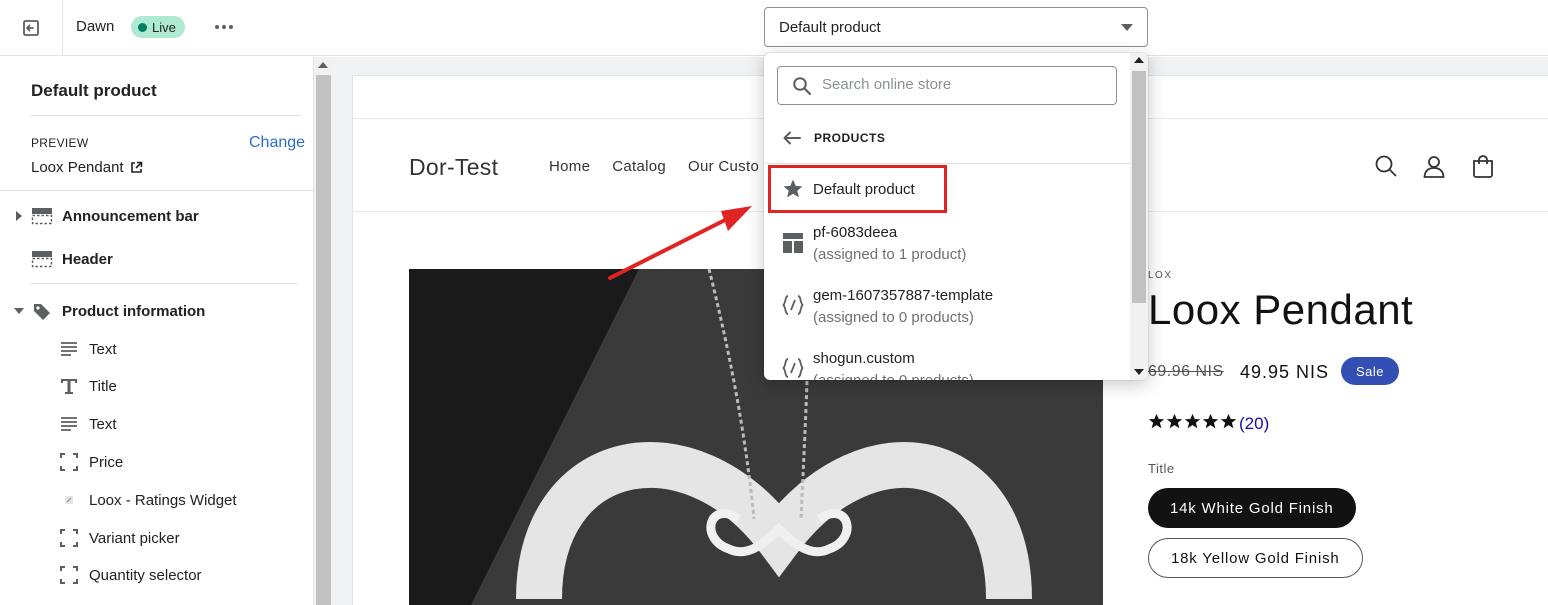 The width and height of the screenshot is (1548, 605). Describe the element at coordinates (87, 259) in the screenshot. I see `section-label: Header` at that location.